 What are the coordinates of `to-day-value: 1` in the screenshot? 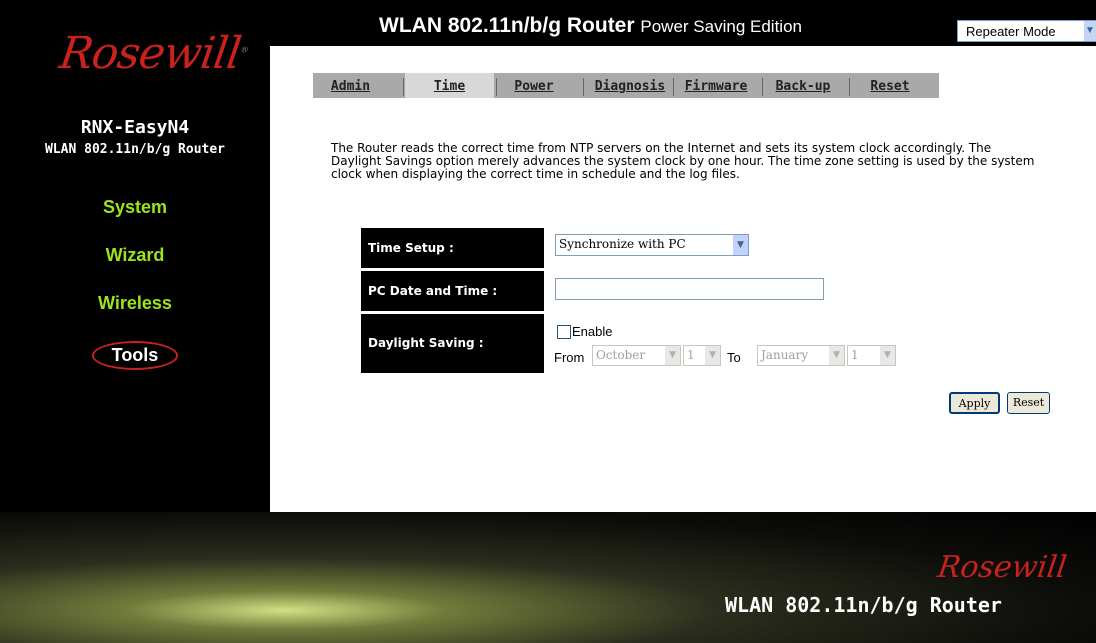 It's located at (855, 355).